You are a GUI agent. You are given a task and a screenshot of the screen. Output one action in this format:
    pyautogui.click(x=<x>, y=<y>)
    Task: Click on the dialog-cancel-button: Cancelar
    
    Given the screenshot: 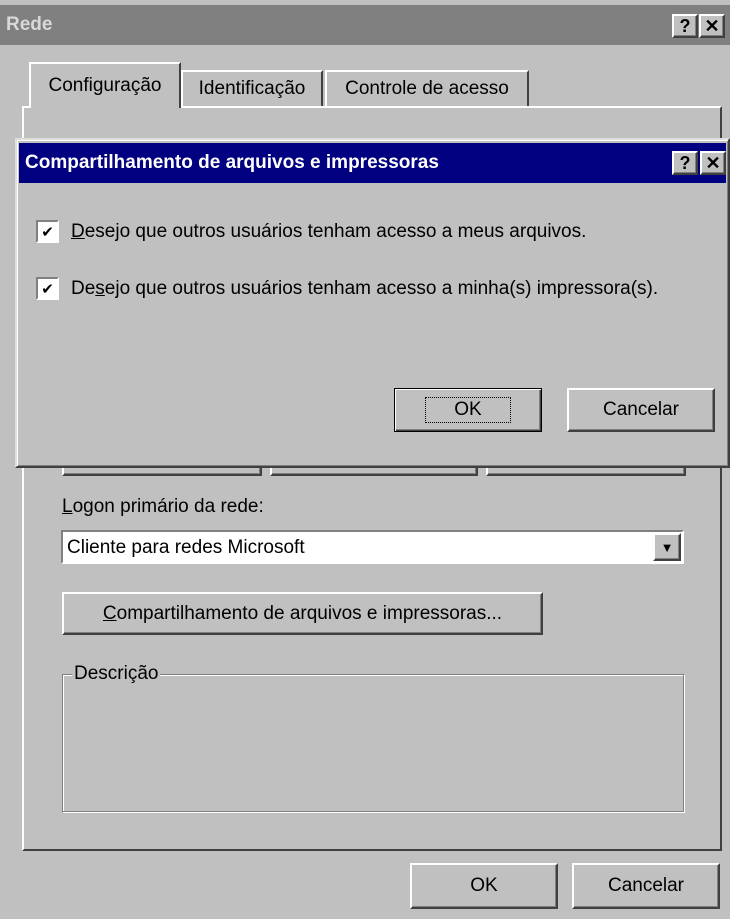 What is the action you would take?
    pyautogui.click(x=641, y=410)
    